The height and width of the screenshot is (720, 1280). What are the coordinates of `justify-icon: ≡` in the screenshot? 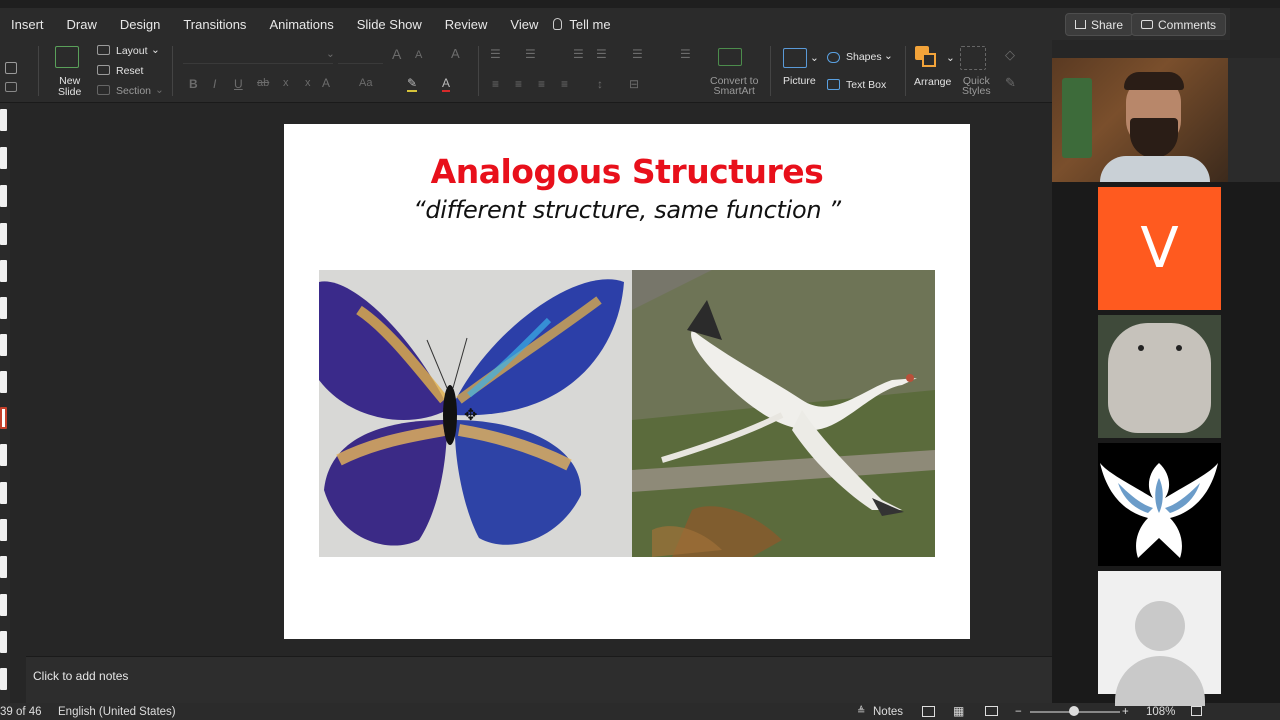 It's located at (564, 84).